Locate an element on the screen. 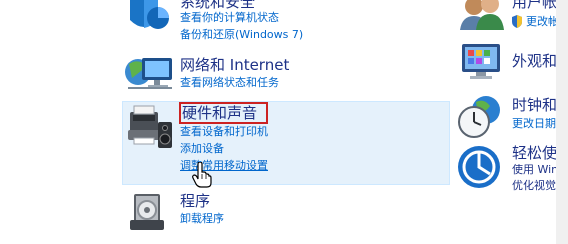 The image size is (568, 244). view-network-status-link: 查看网络状态和任务 is located at coordinates (229, 83).